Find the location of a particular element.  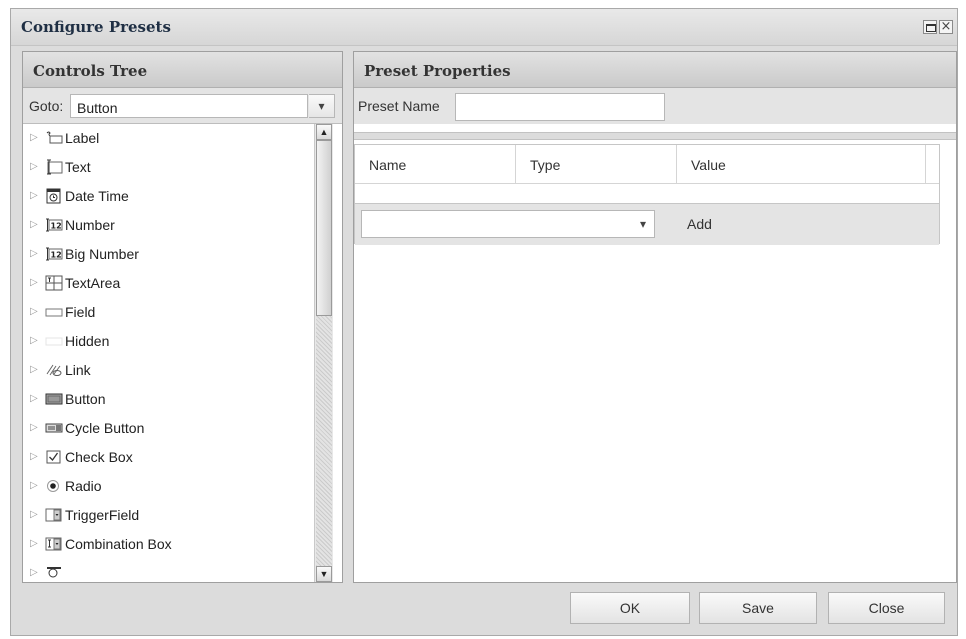

scroll-thumb is located at coordinates (324, 228).